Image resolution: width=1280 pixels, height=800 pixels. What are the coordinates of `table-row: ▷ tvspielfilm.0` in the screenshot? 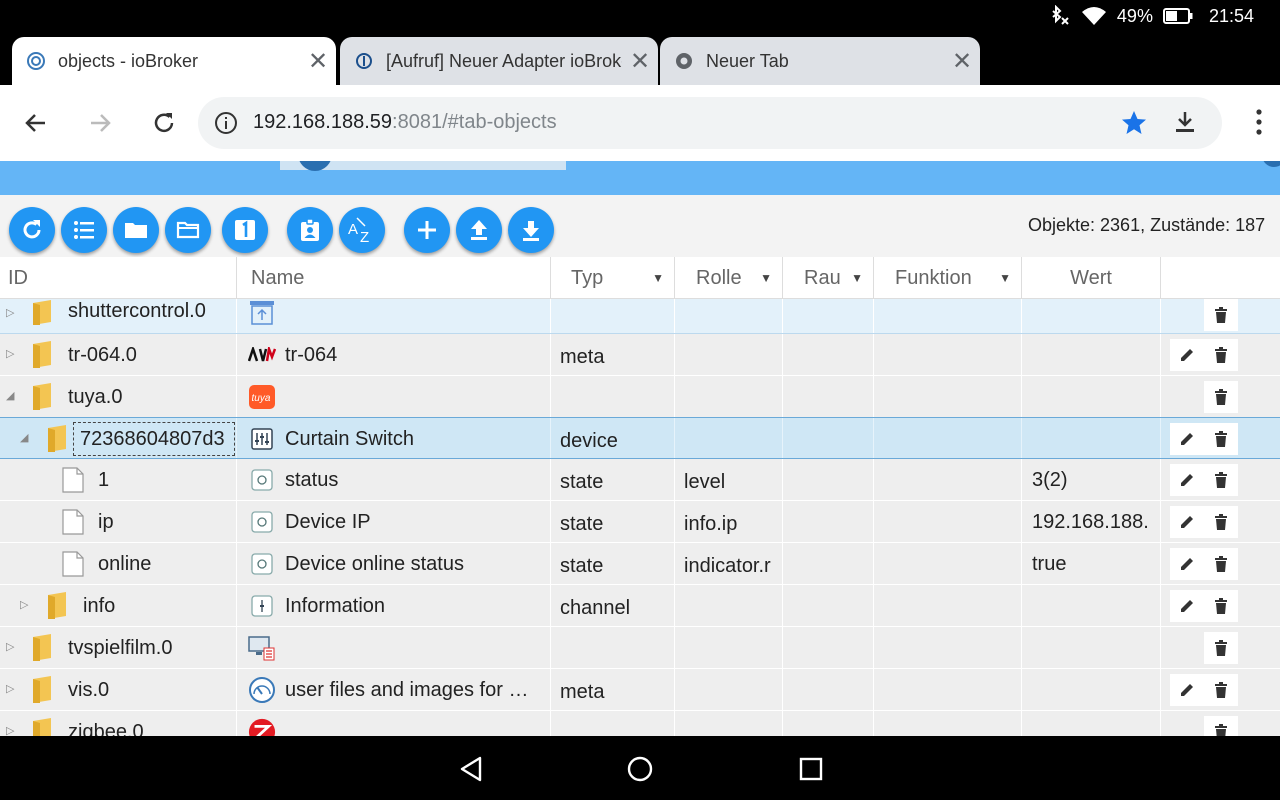 It's located at (640, 648).